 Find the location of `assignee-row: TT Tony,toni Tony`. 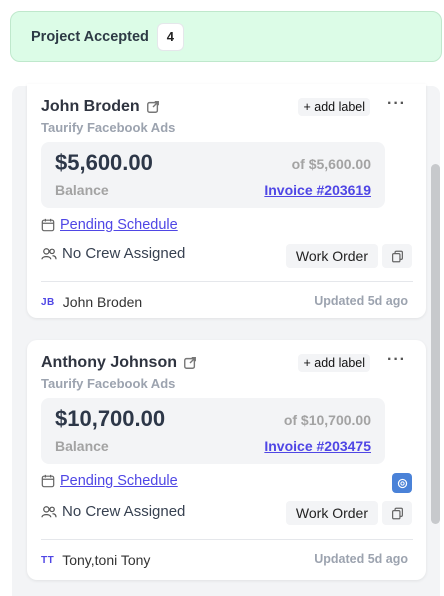

assignee-row: TT Tony,toni Tony is located at coordinates (95, 560).